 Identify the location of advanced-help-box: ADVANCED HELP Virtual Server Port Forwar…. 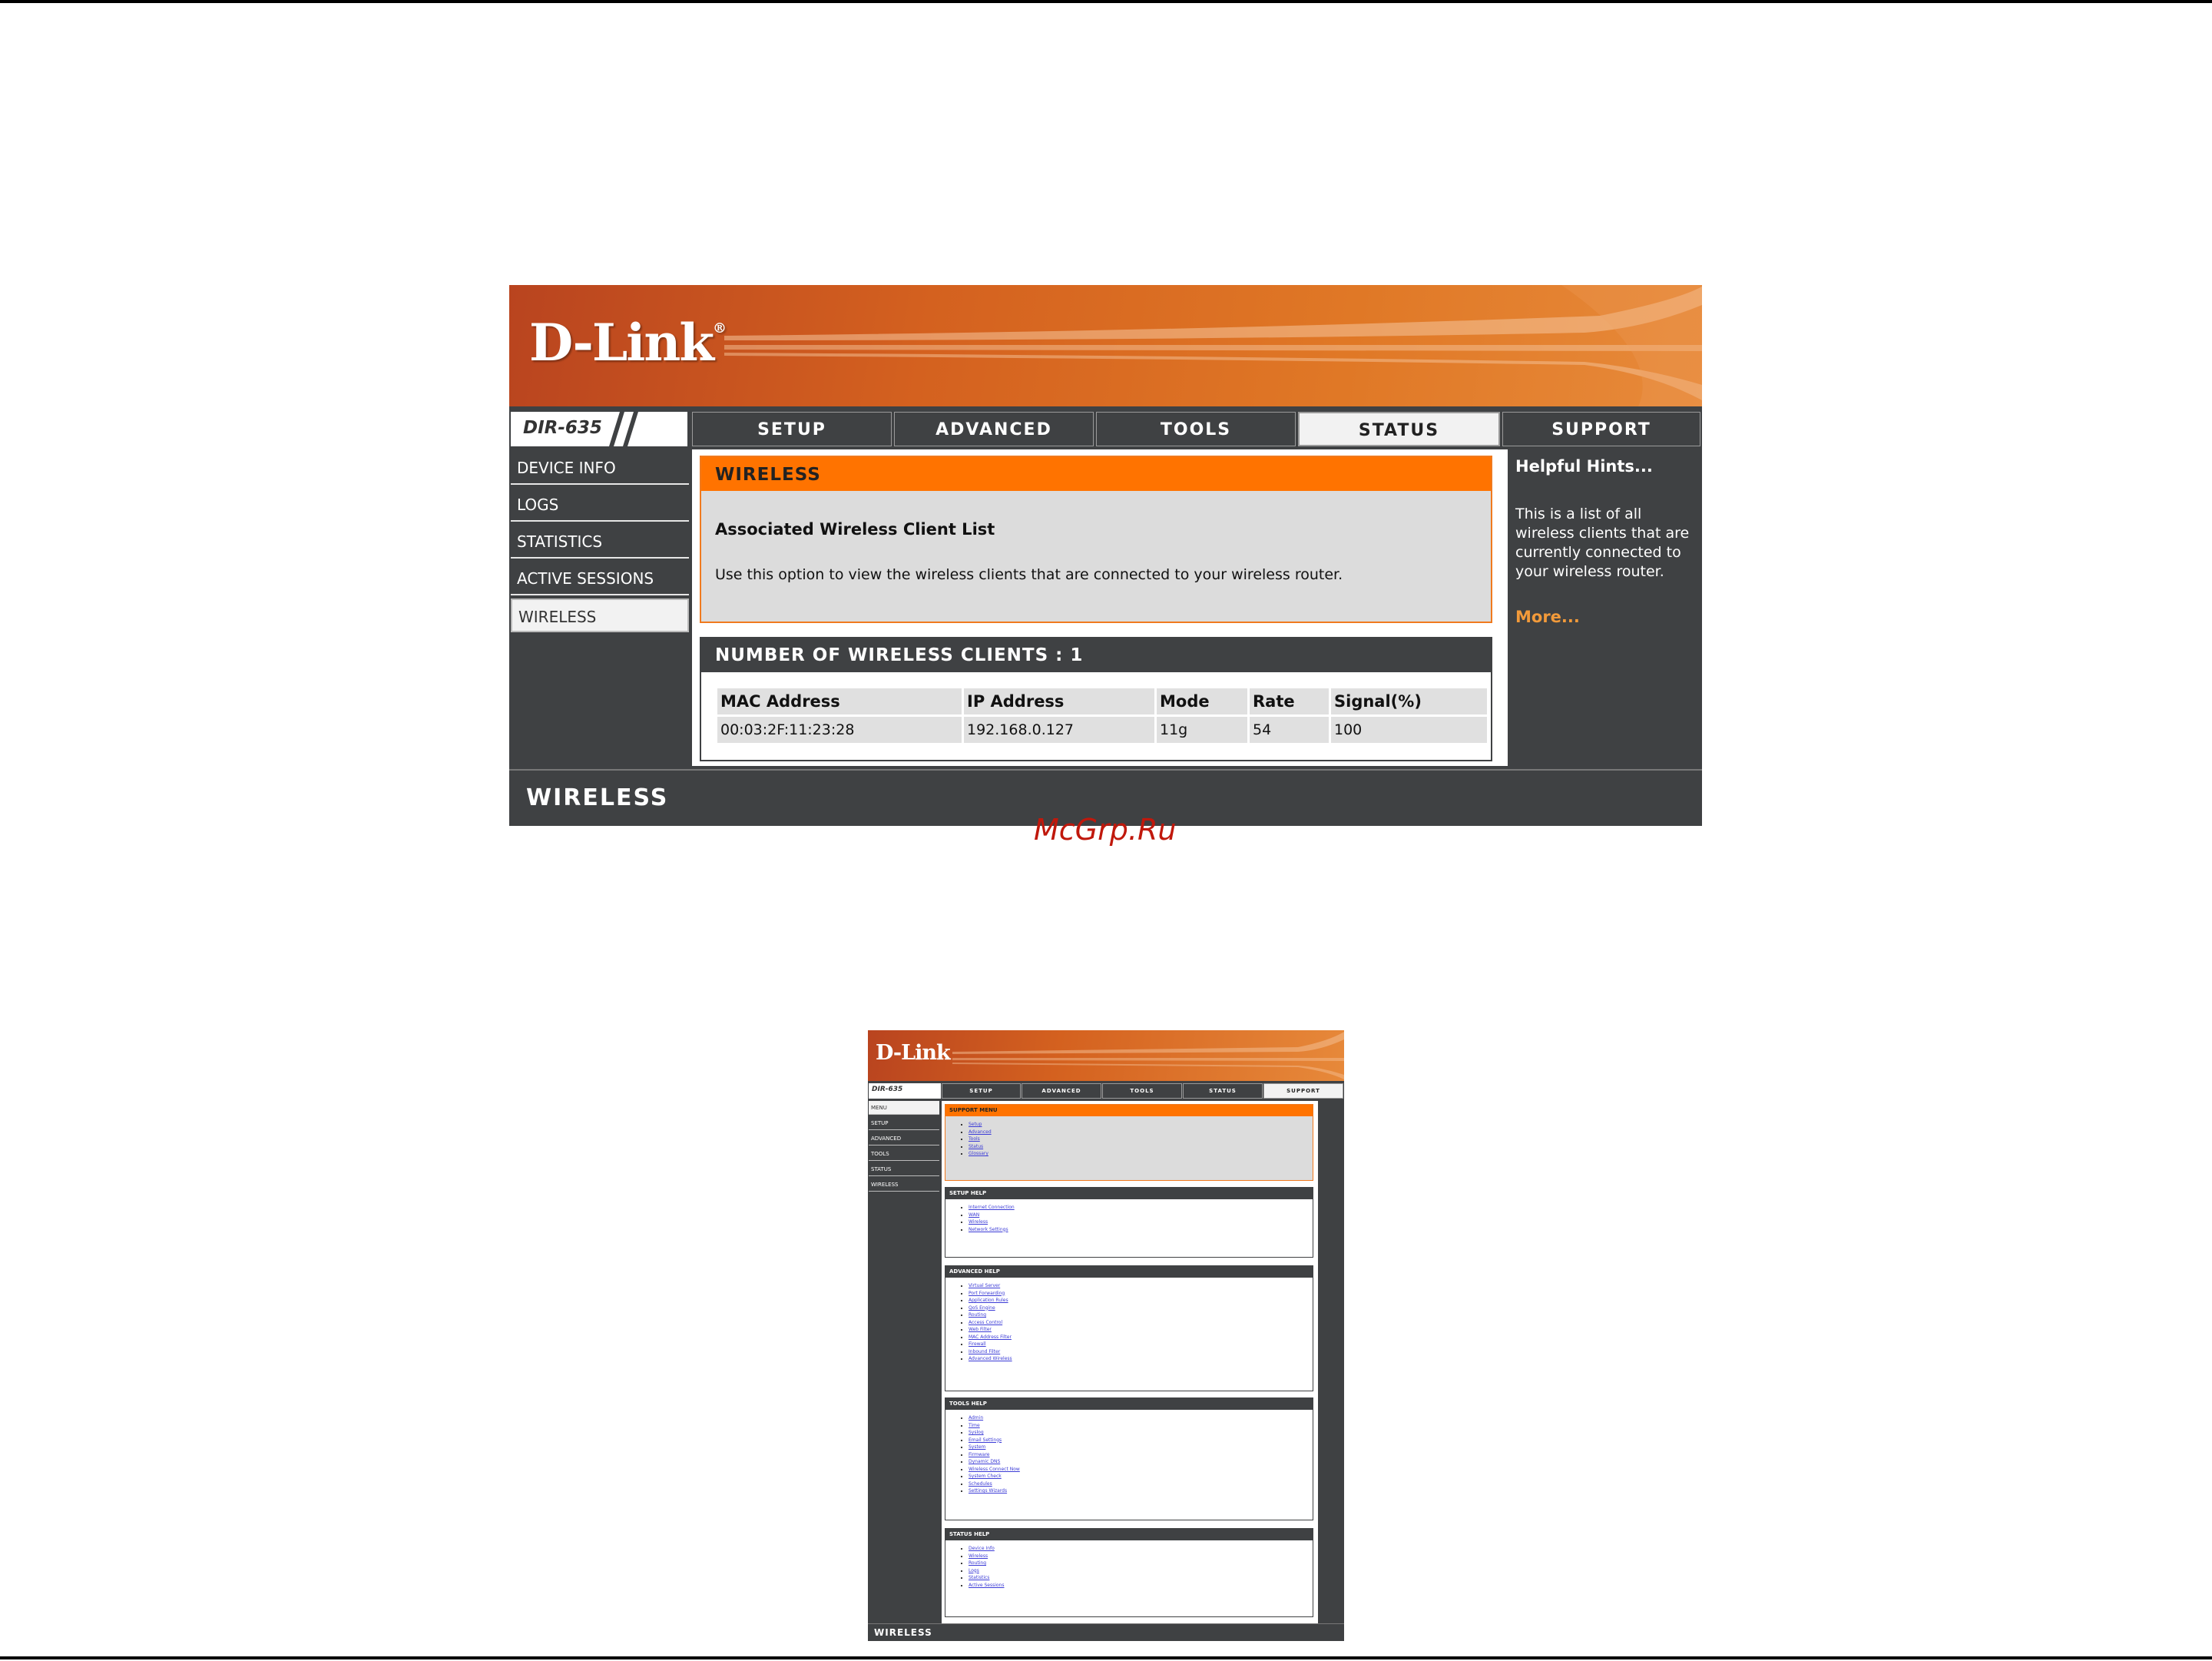
(1129, 1328).